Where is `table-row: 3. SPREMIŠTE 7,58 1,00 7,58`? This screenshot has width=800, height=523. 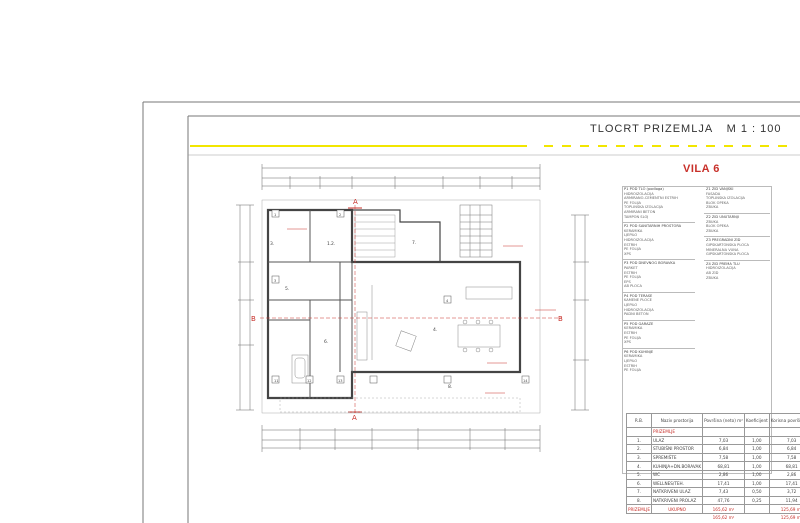
table-row: 3. SPREMIŠTE 7,58 1,00 7,58 is located at coordinates (712, 457).